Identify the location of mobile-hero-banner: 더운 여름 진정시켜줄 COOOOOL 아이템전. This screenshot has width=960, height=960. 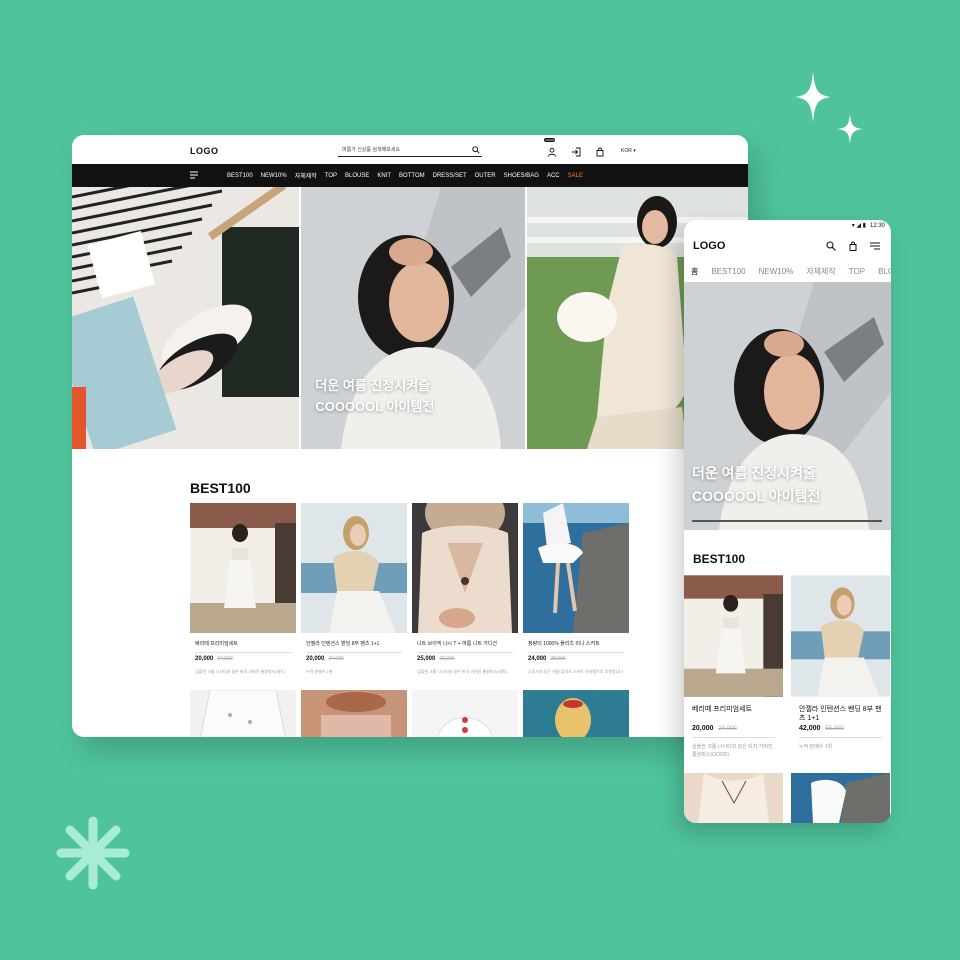
(787, 406).